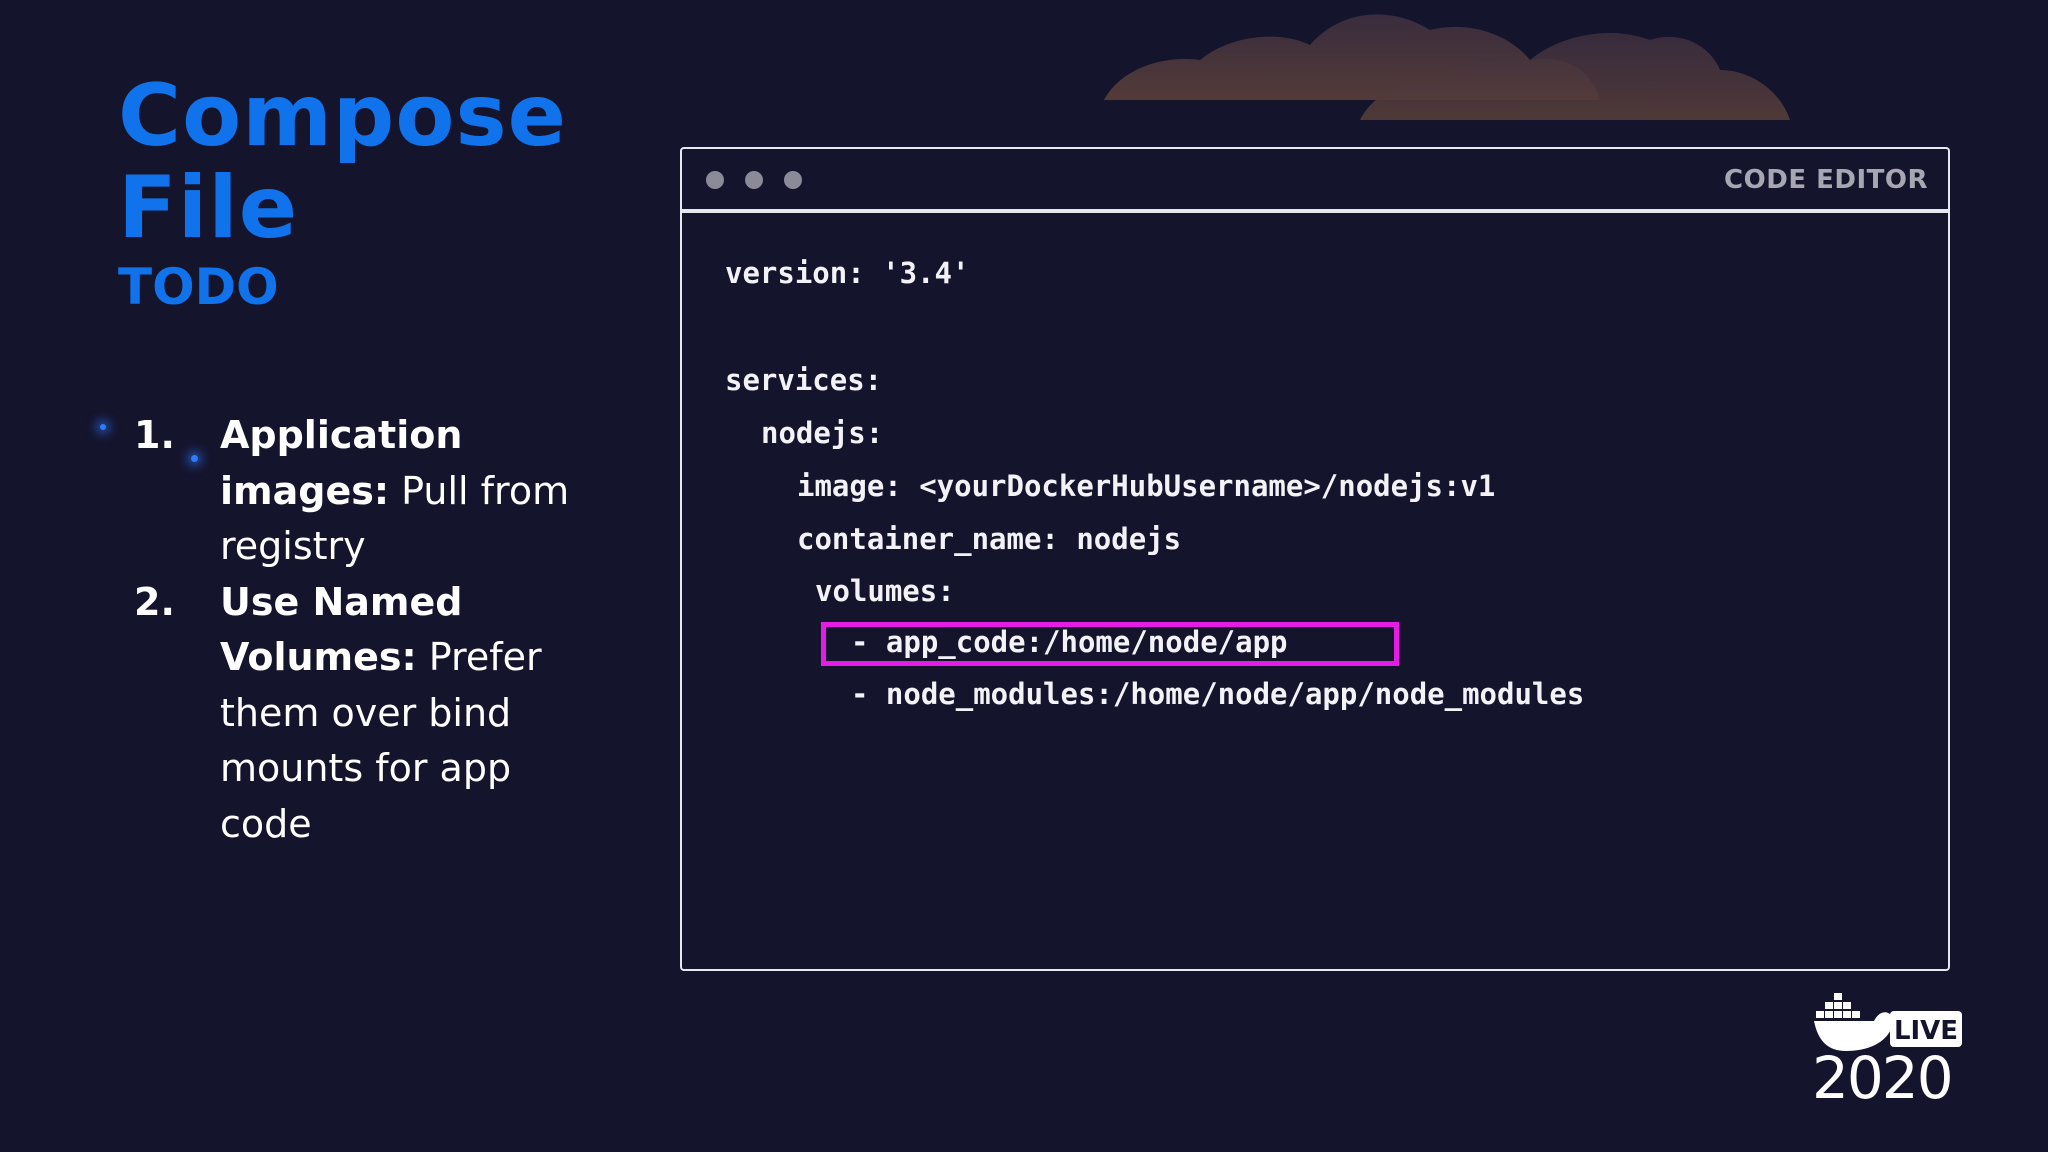 The image size is (2048, 1152). What do you see at coordinates (1826, 180) in the screenshot?
I see `code-editor-title: CODE EDITOR` at bounding box center [1826, 180].